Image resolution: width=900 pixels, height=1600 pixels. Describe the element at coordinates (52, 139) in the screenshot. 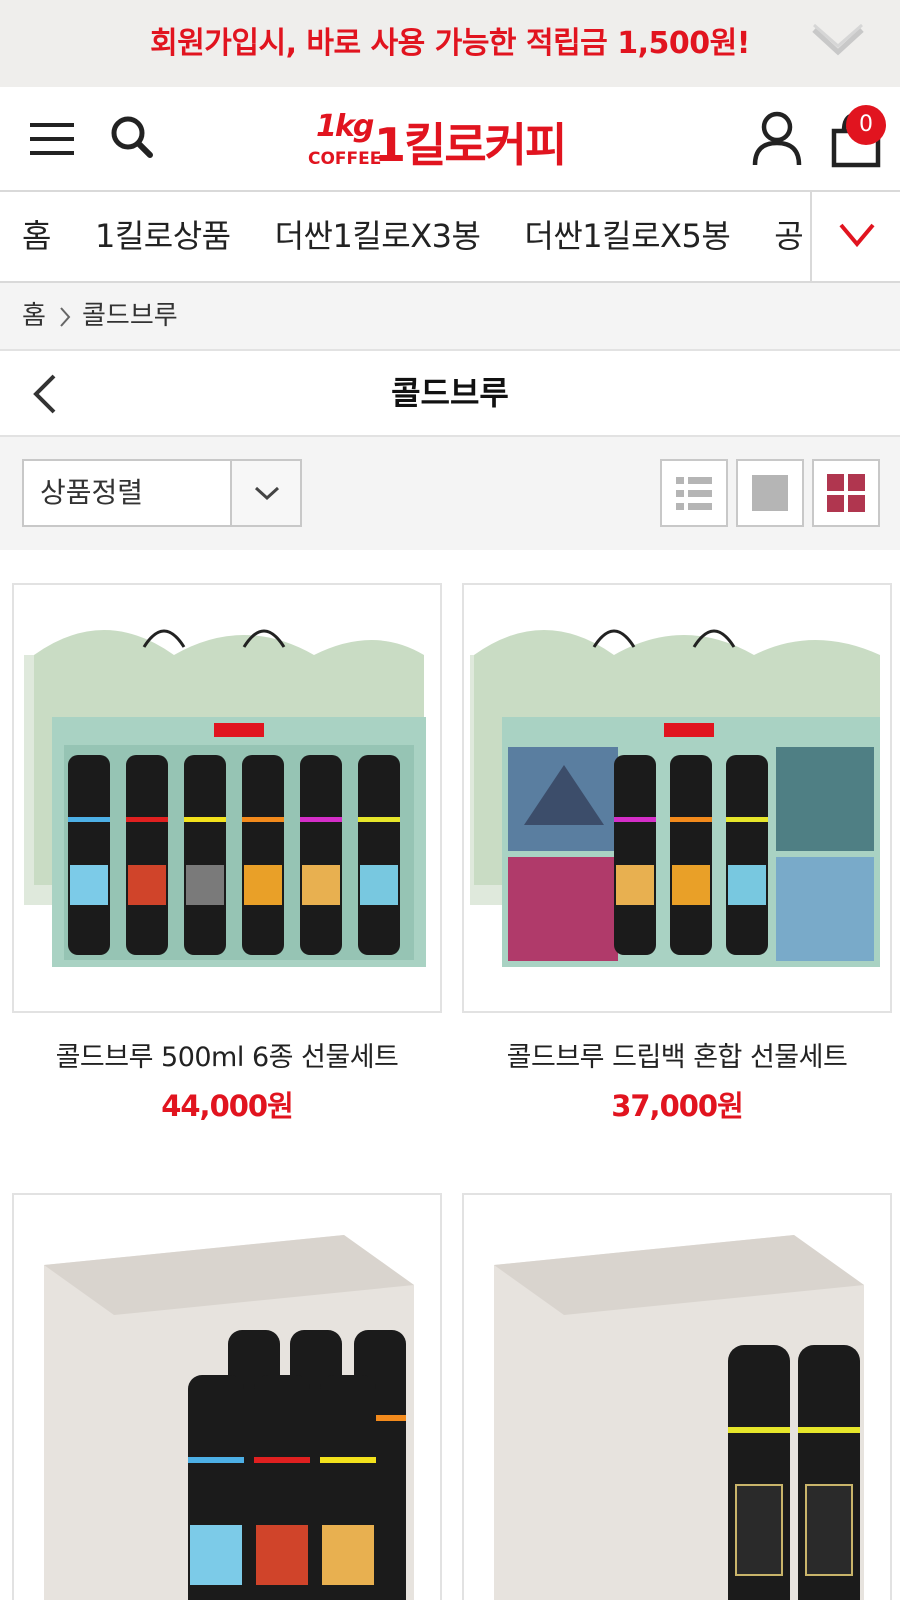

I see `menu-icon` at that location.